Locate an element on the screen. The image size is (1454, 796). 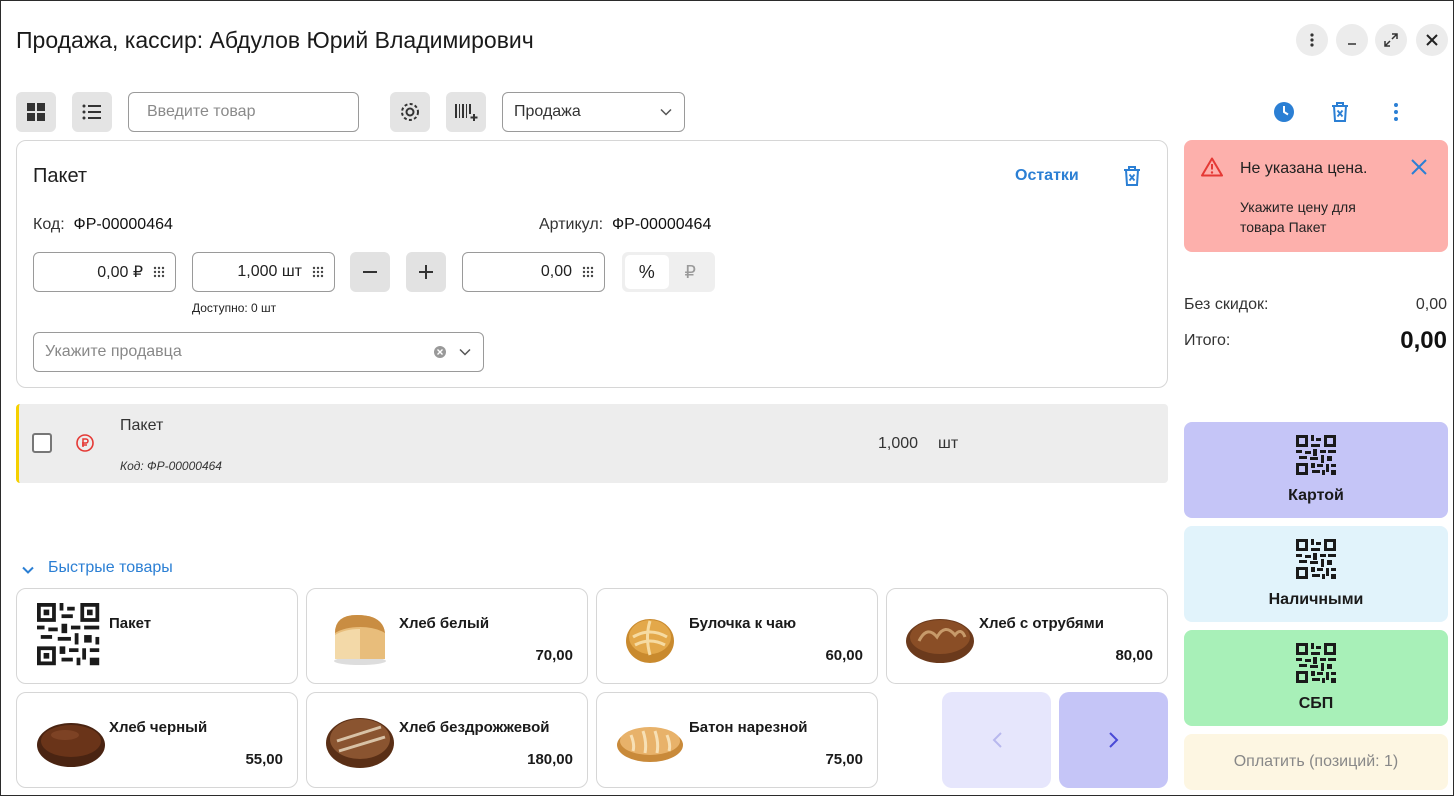
chevron-left-icon is located at coordinates (997, 740).